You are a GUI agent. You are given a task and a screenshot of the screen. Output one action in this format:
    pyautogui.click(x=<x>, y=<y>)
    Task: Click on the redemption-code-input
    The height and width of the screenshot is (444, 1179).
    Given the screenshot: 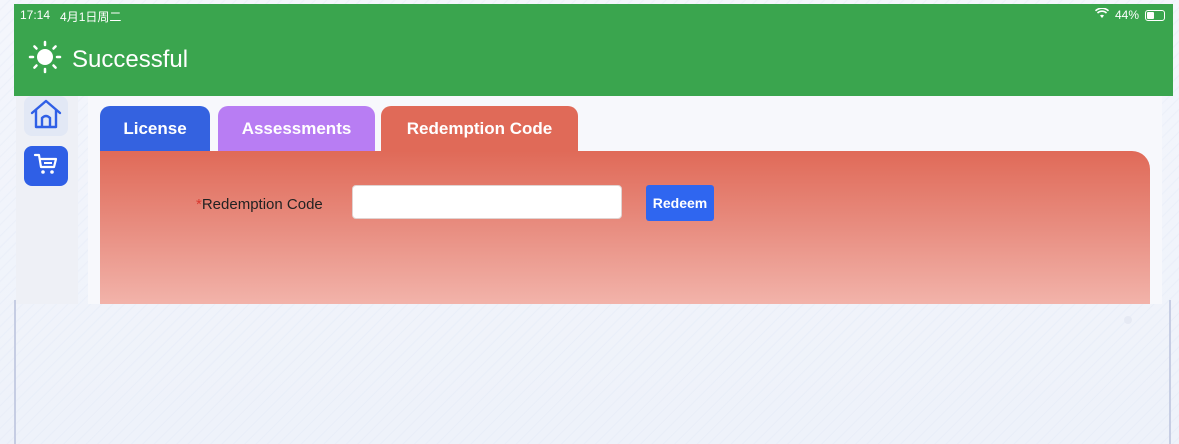 What is the action you would take?
    pyautogui.click(x=487, y=202)
    